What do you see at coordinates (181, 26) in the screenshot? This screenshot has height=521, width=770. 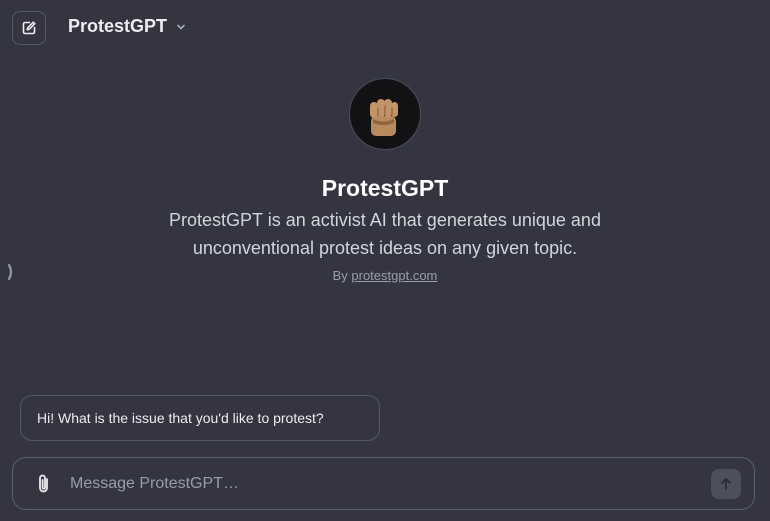 I see `chevron-down-icon` at bounding box center [181, 26].